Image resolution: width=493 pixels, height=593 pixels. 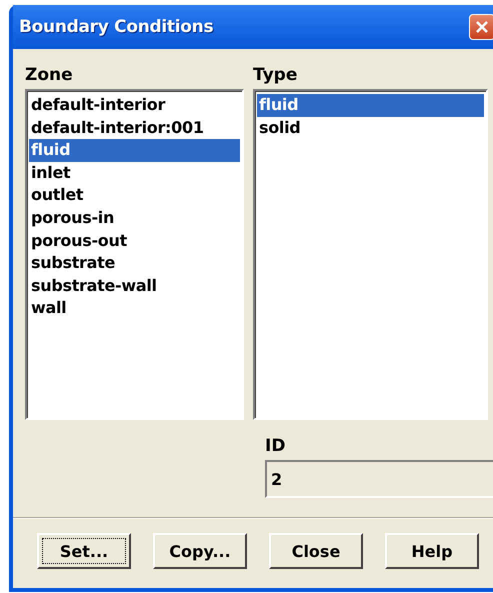 I want to click on list-item: solid, so click(x=370, y=128).